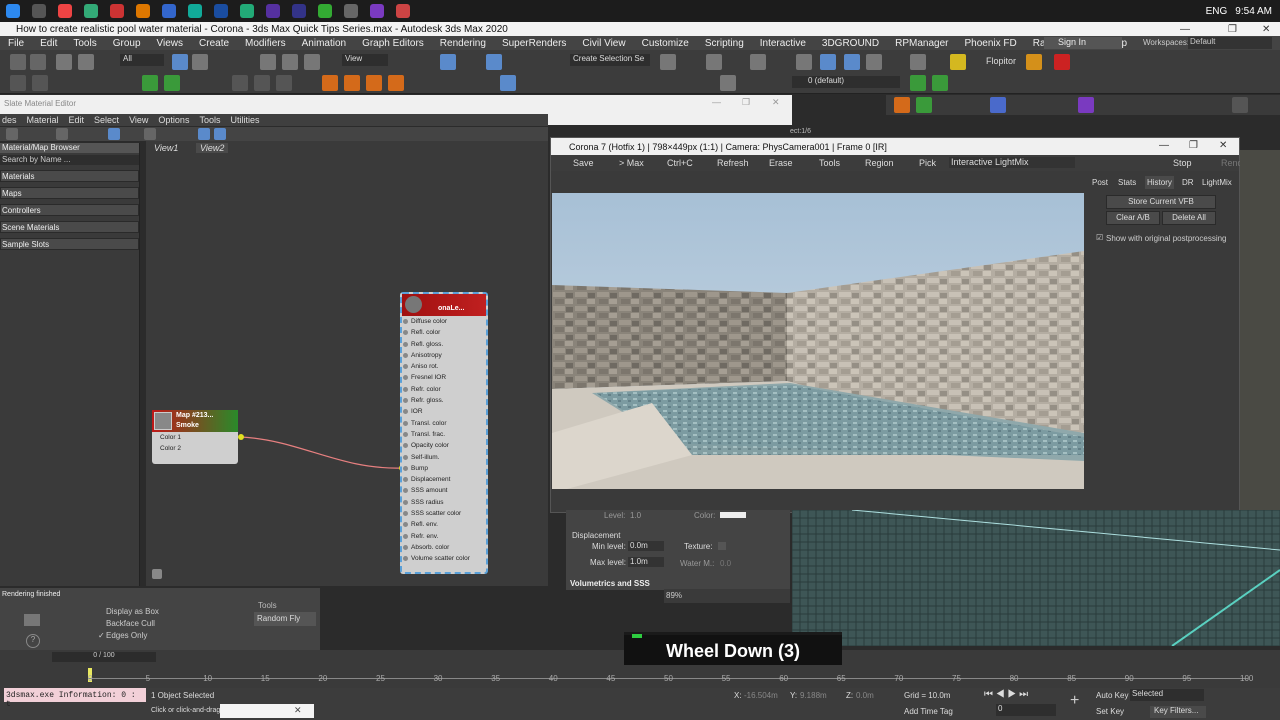 Image resolution: width=1280 pixels, height=720 pixels. I want to click on material-slot: Volume scatter color, so click(444, 558).